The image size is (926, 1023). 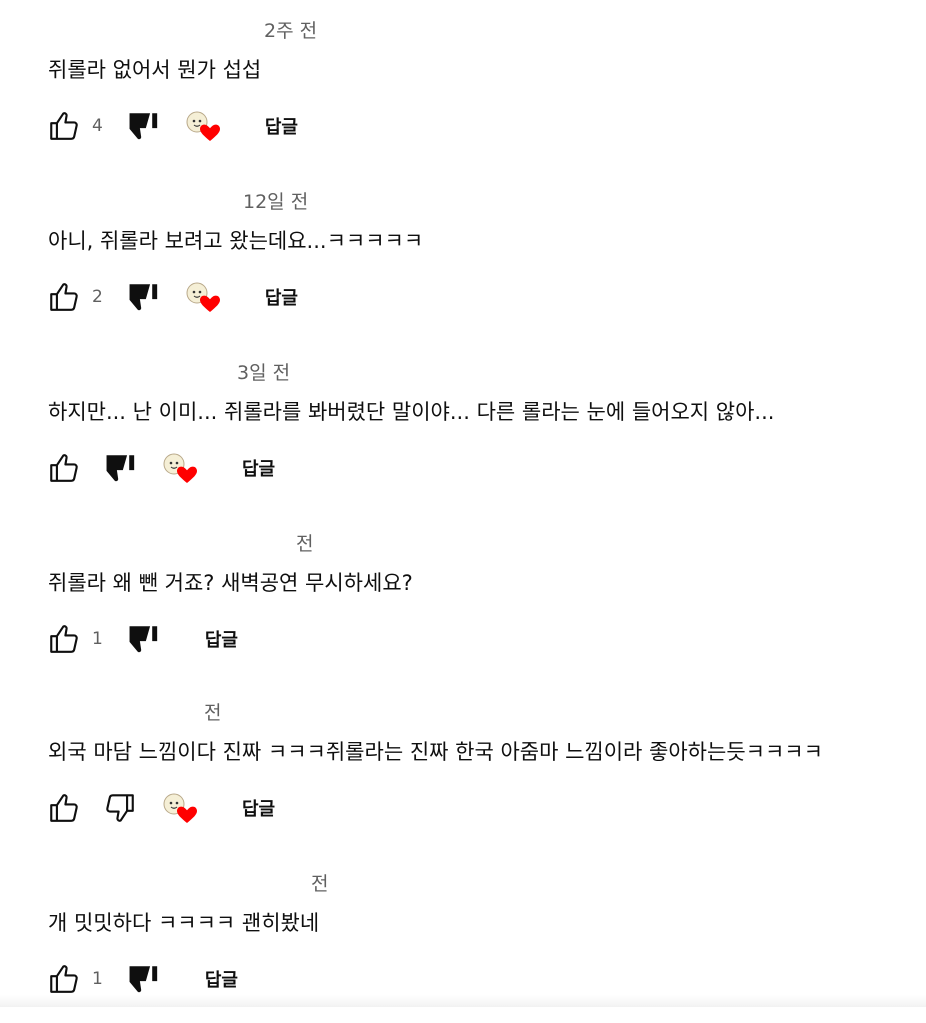 What do you see at coordinates (230, 583) in the screenshot?
I see `comment-text: 쥐롤라 왜 뺀 거죠? 새벽공연 무시하세요?` at bounding box center [230, 583].